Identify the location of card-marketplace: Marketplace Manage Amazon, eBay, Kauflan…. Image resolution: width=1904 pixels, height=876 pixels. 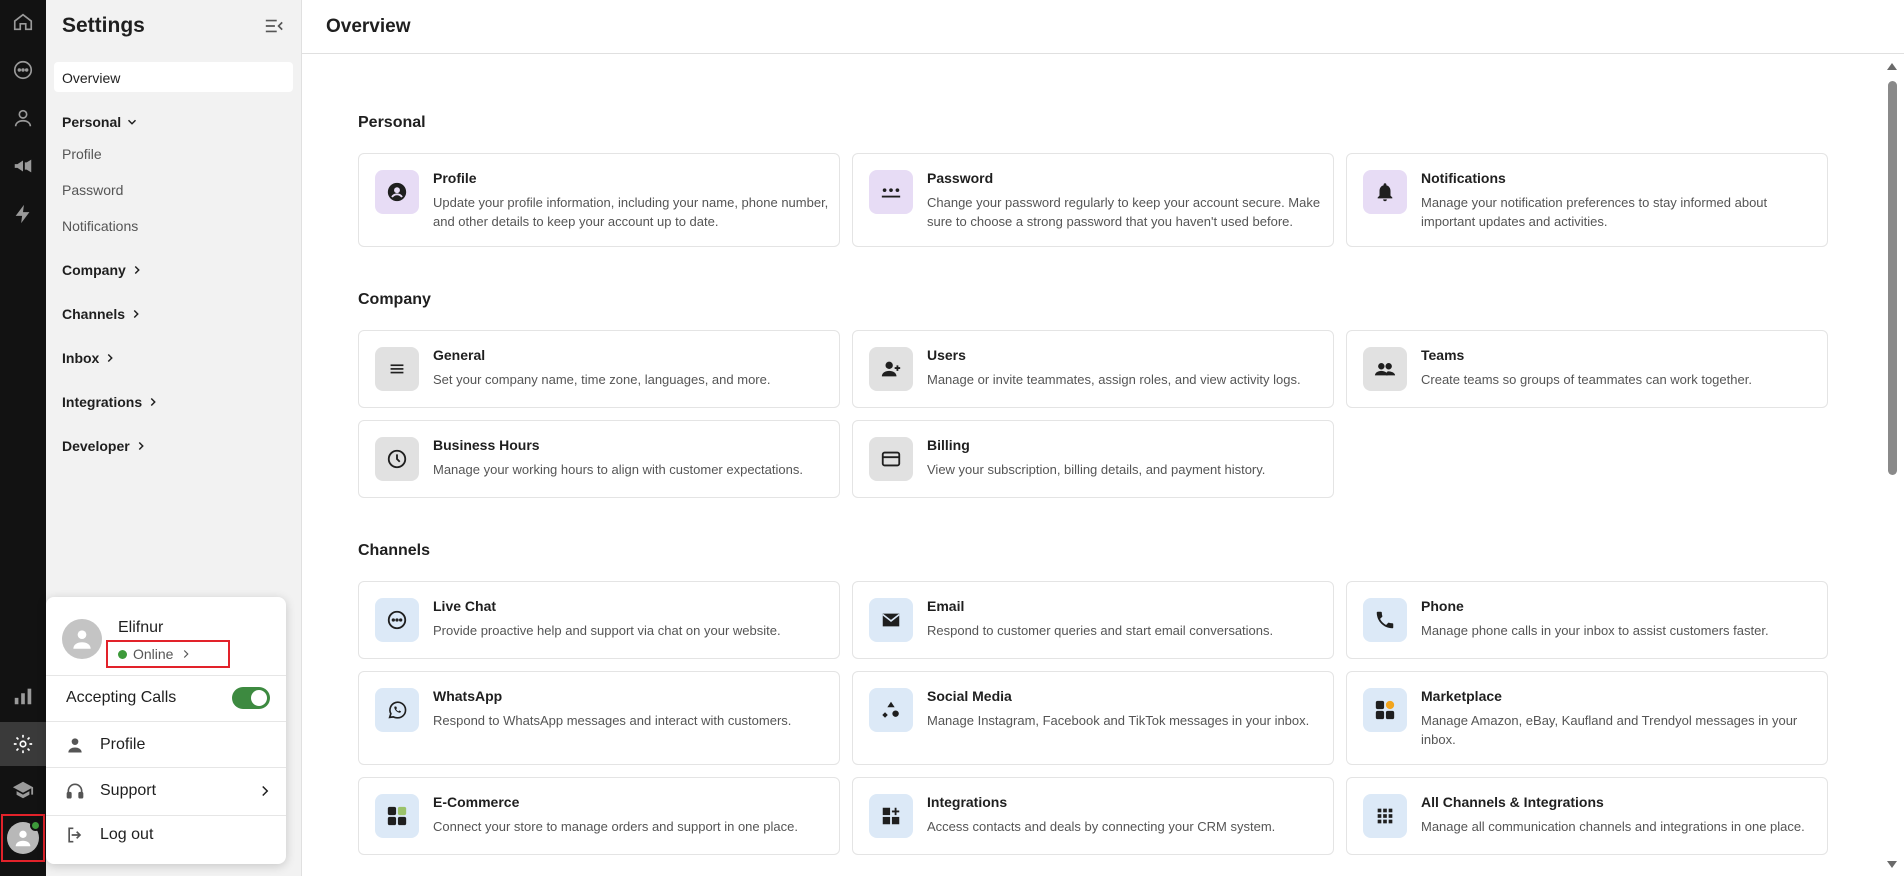
(1587, 718).